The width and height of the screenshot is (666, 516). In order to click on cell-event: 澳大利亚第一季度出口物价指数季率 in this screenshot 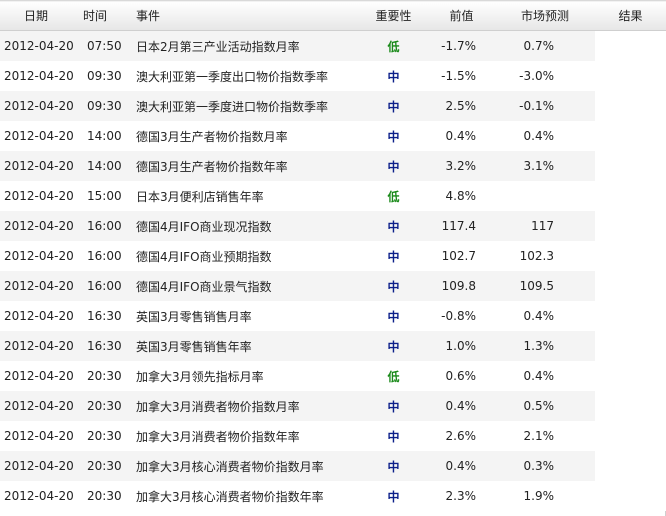, I will do `click(249, 76)`.